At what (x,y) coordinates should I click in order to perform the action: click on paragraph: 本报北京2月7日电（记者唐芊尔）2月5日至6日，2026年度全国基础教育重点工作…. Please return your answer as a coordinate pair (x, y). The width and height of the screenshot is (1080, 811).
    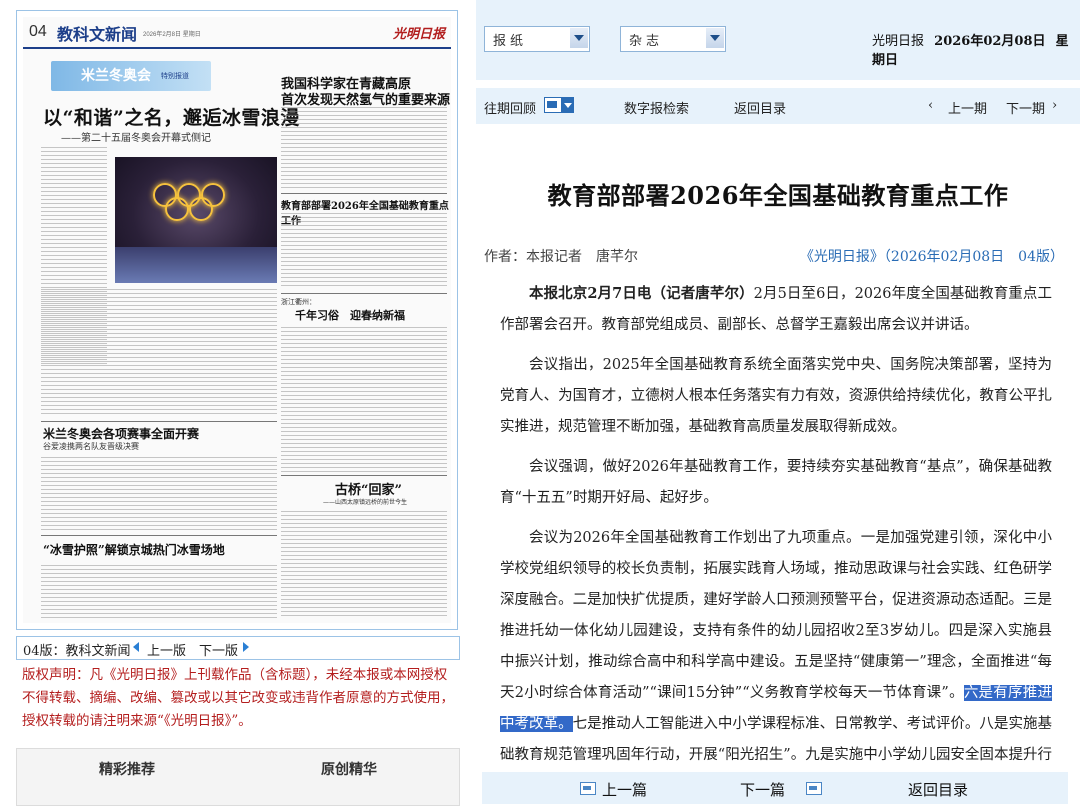
    Looking at the image, I should click on (776, 309).